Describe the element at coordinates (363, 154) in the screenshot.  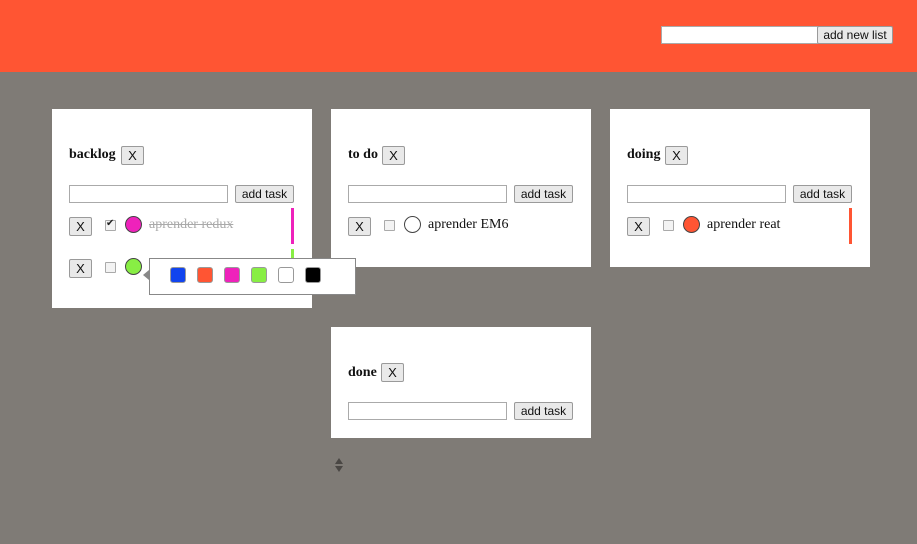
I see `list-title: to do` at that location.